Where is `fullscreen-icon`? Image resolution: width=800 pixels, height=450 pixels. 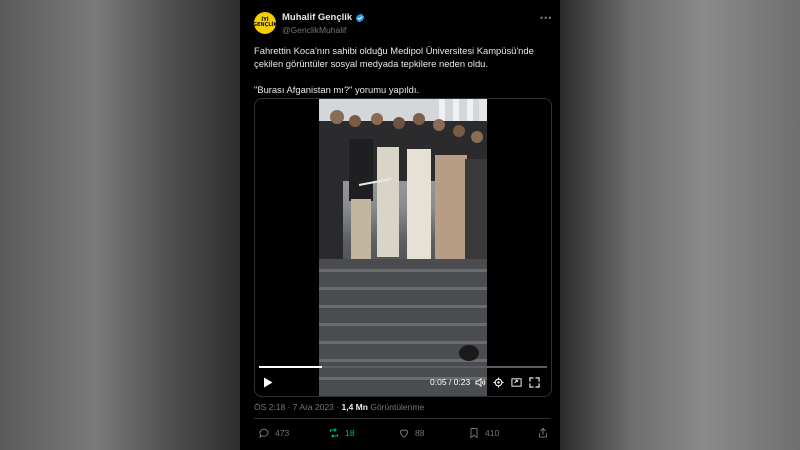
fullscreen-icon is located at coordinates (534, 382).